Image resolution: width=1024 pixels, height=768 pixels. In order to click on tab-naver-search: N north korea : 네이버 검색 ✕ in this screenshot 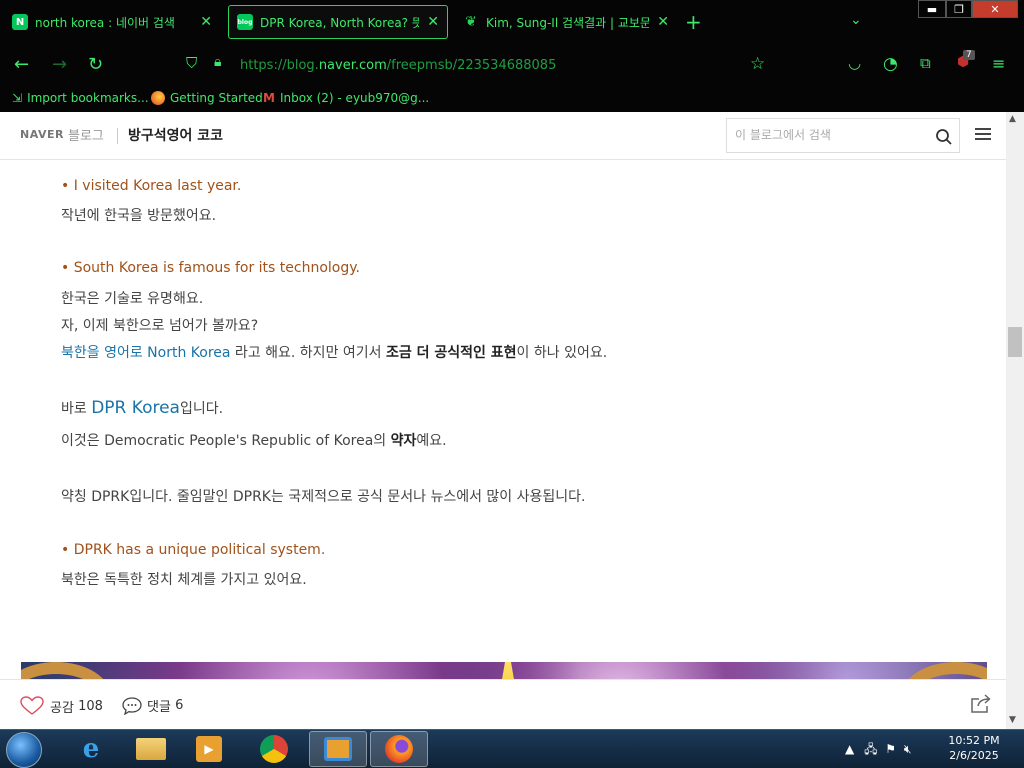, I will do `click(112, 22)`.